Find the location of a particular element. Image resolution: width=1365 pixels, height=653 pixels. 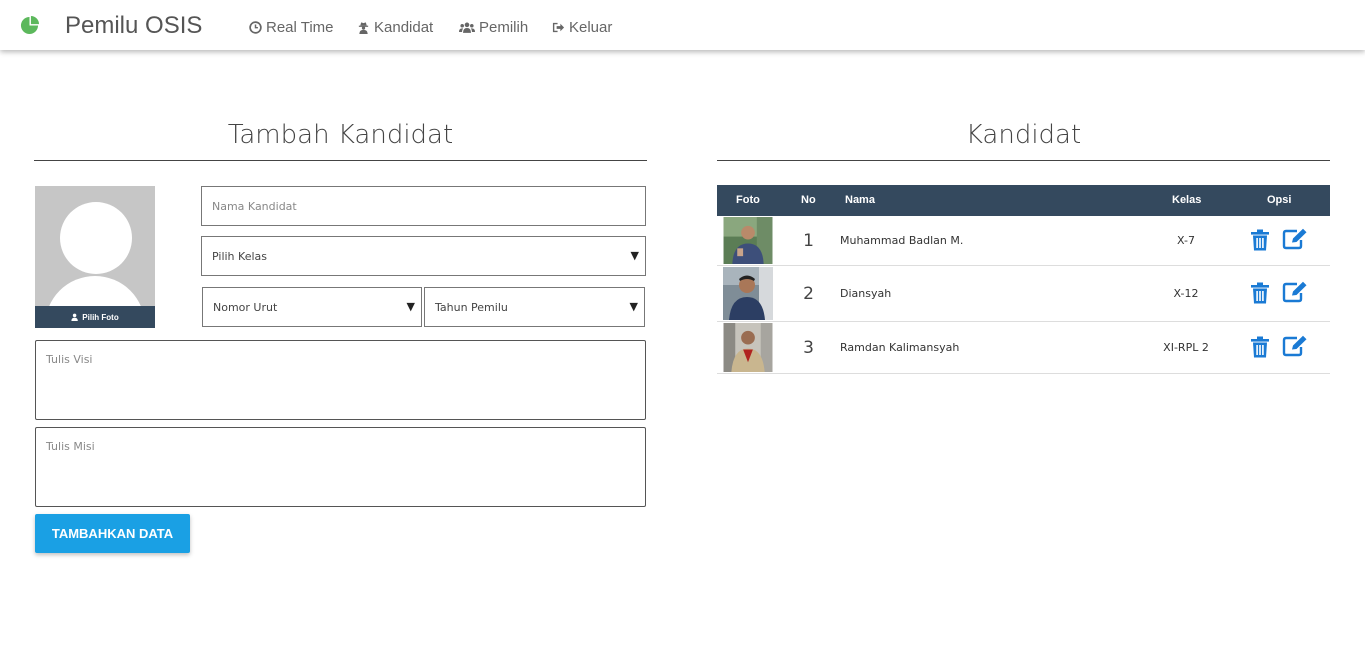

user-plus-icon is located at coordinates (75, 317).